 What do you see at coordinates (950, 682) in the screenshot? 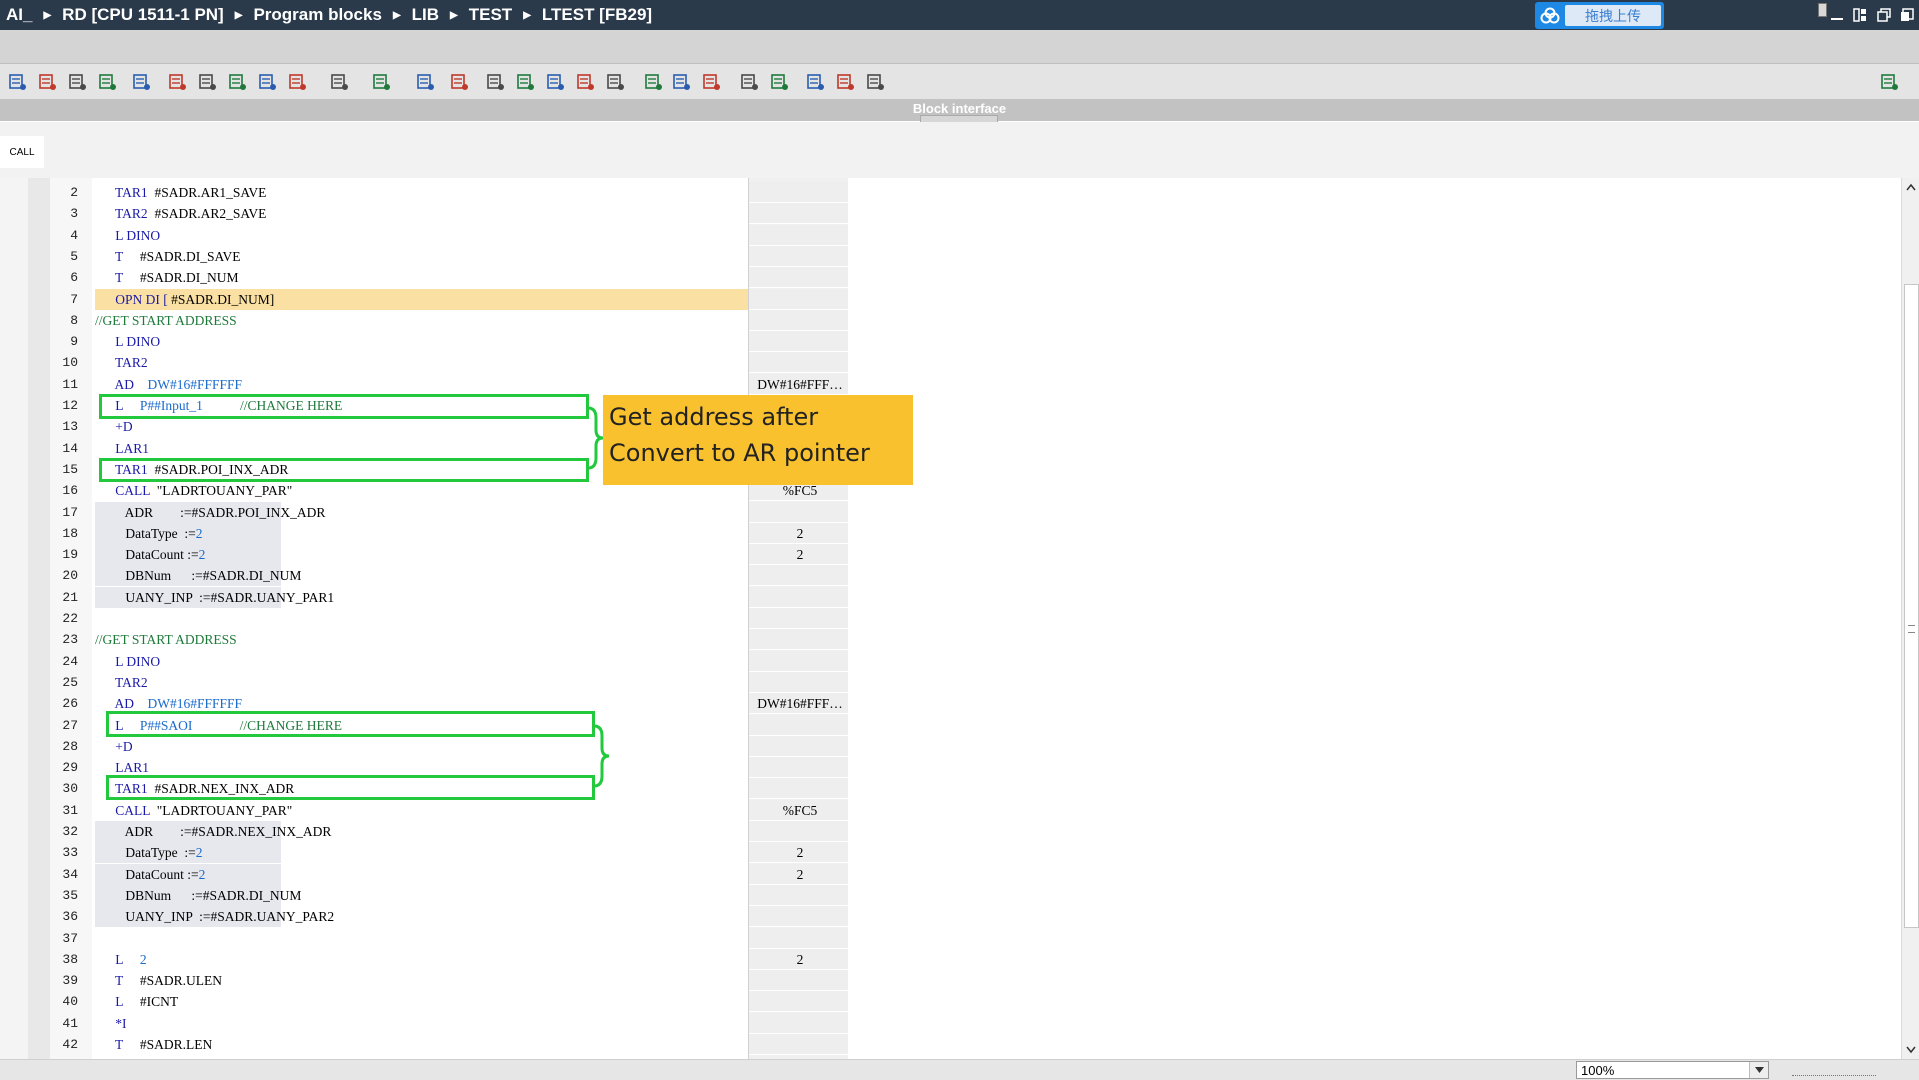
I see `code-line: 25 TAR2` at bounding box center [950, 682].